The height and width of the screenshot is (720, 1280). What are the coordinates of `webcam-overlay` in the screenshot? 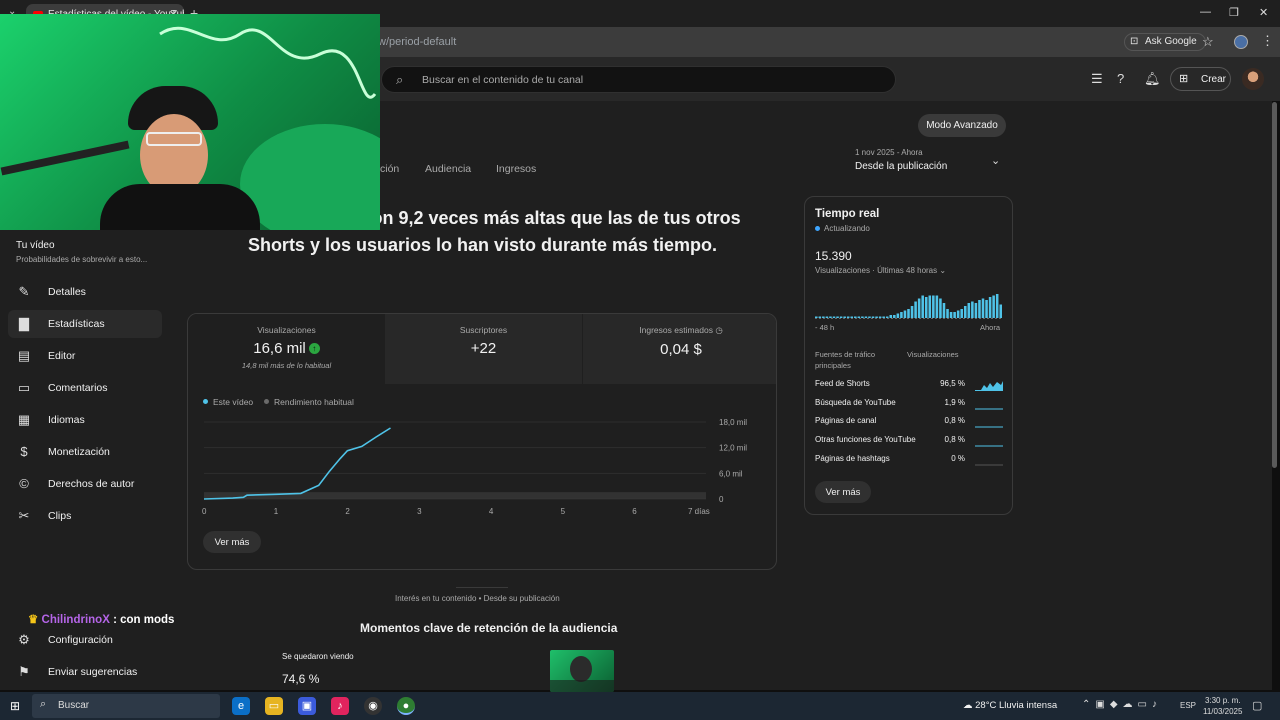 It's located at (190, 122).